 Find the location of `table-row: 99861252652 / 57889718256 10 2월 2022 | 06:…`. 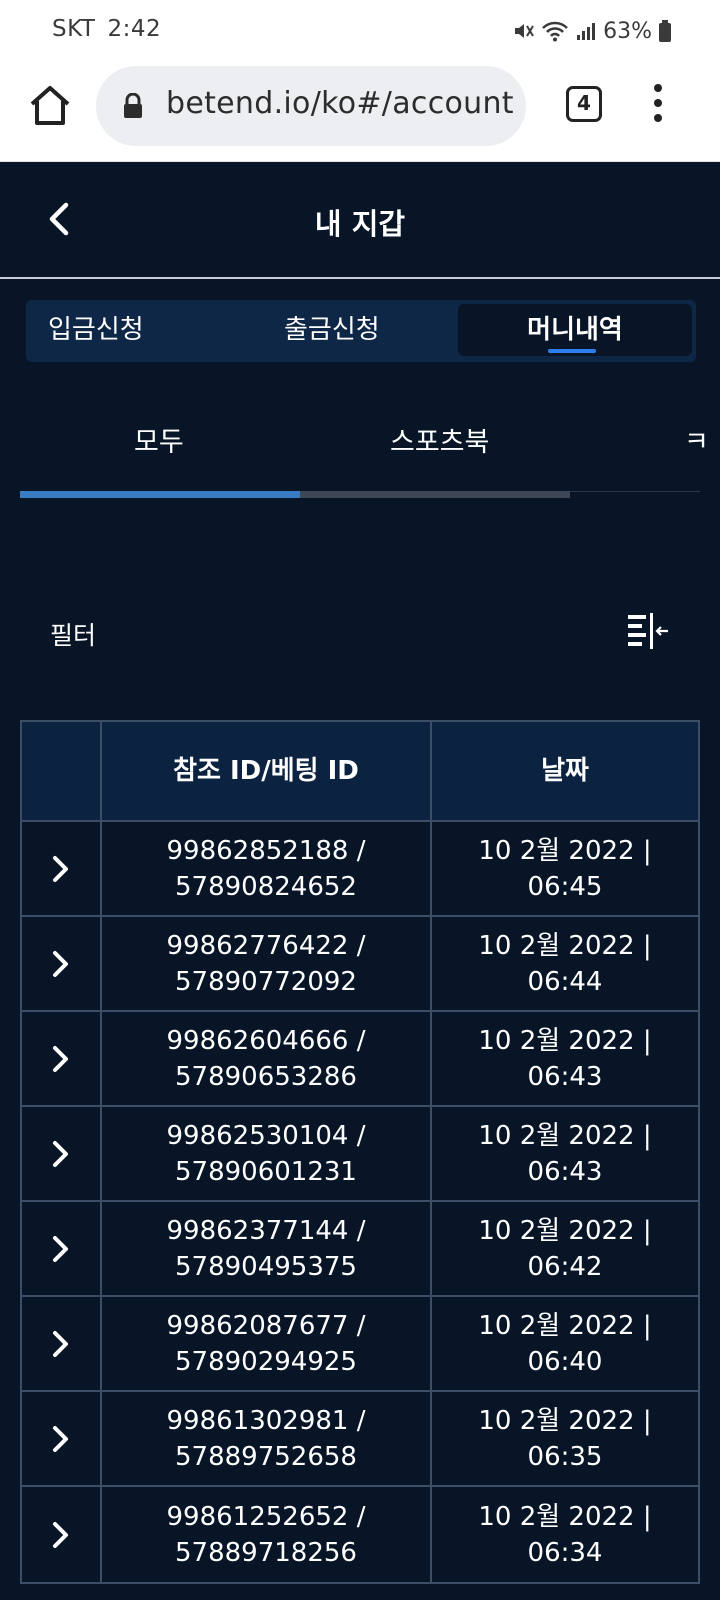

table-row: 99861252652 / 57889718256 10 2월 2022 | 06:… is located at coordinates (360, 1534).